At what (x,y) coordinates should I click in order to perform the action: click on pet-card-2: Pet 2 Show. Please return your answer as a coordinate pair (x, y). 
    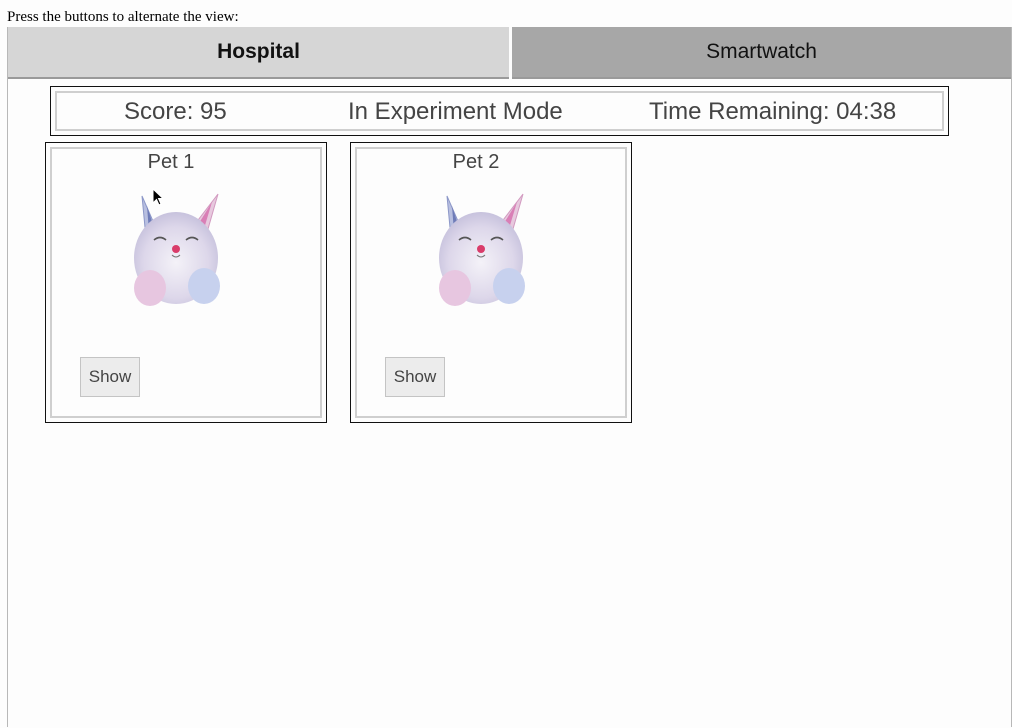
    Looking at the image, I should click on (491, 282).